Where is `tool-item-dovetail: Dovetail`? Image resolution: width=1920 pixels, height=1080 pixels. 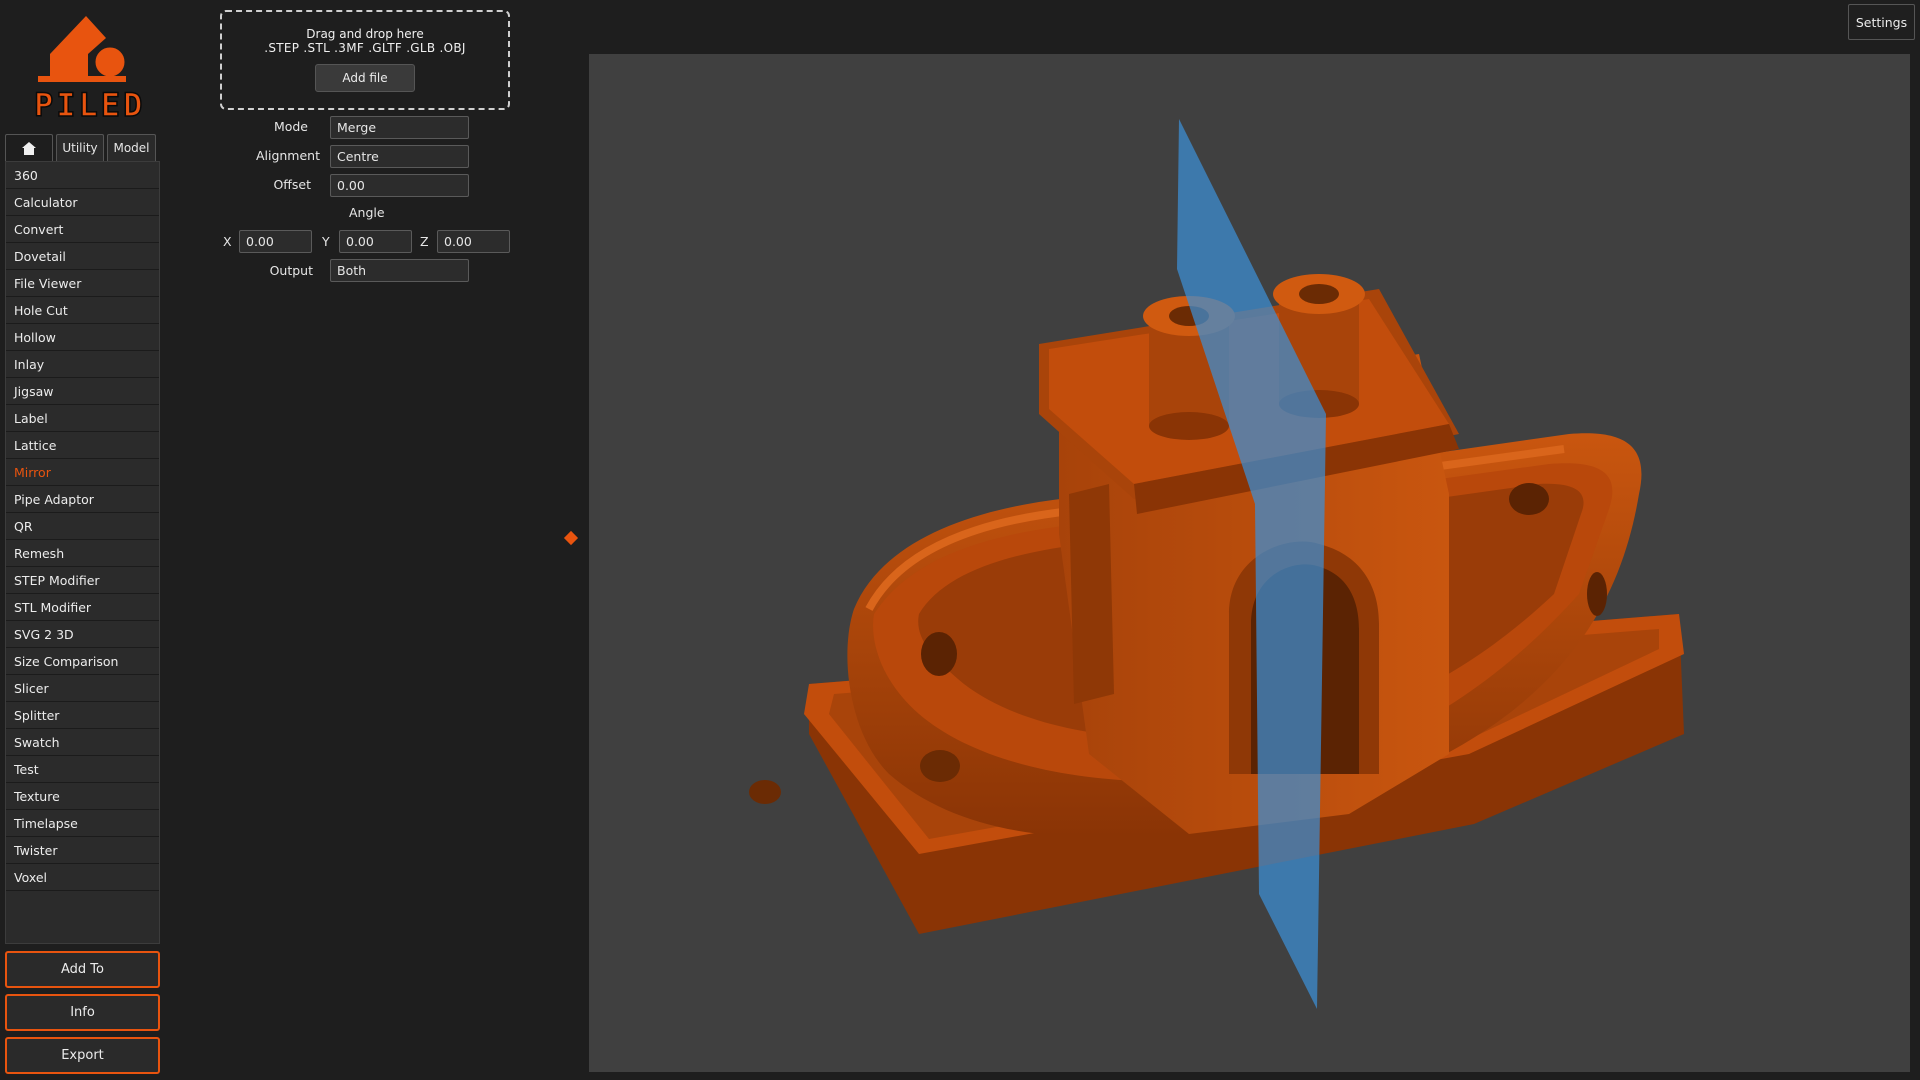 tool-item-dovetail: Dovetail is located at coordinates (82, 256).